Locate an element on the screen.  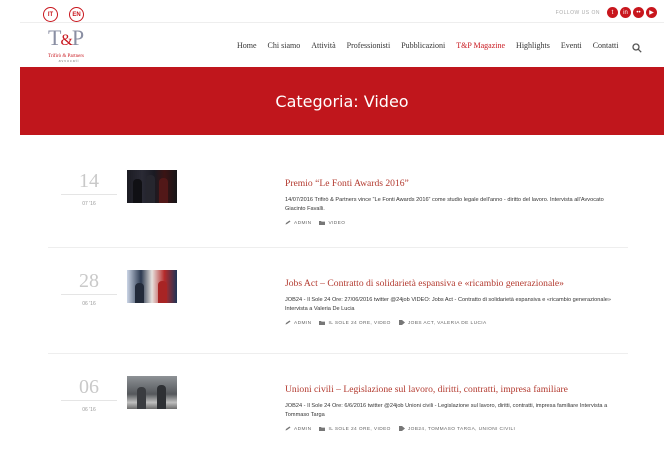
page-title: Categoria: Video is located at coordinates (342, 101).